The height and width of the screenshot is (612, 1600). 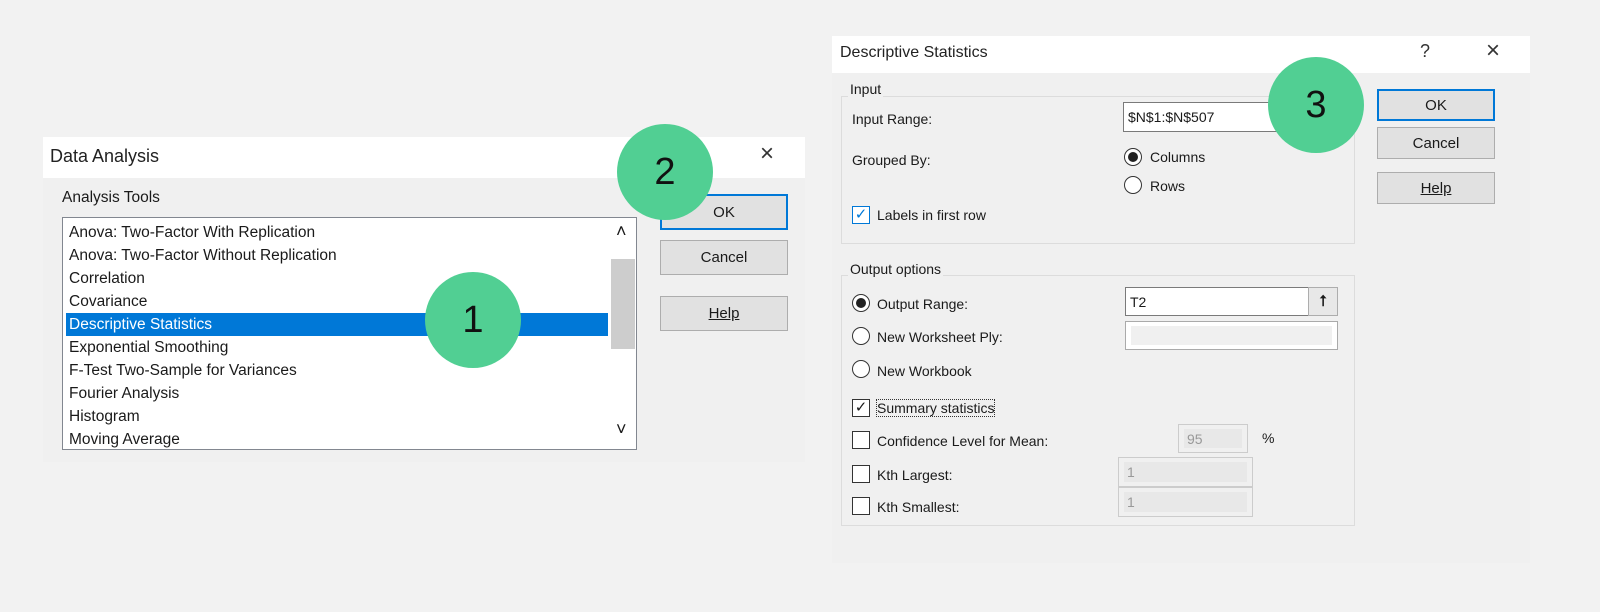 I want to click on analysis-tools-label: Analysis Tools, so click(x=111, y=197).